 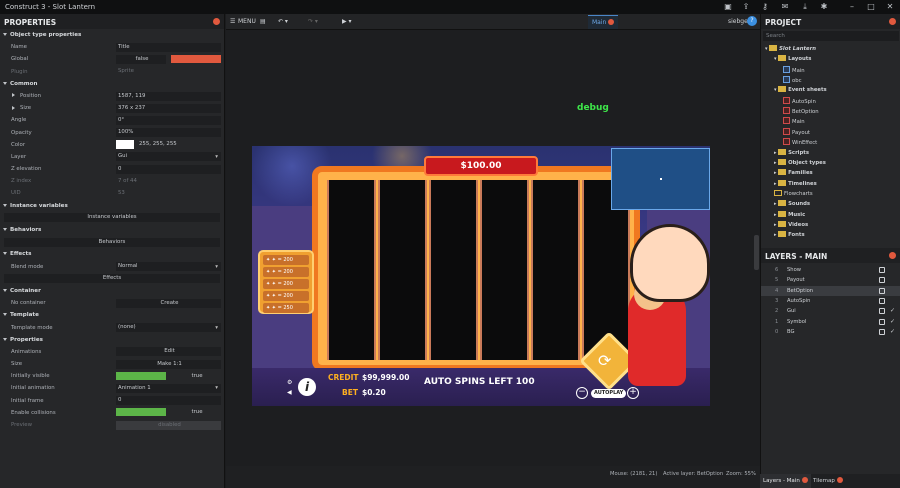 What do you see at coordinates (168, 389) in the screenshot?
I see `property-value: Animation 1` at bounding box center [168, 389].